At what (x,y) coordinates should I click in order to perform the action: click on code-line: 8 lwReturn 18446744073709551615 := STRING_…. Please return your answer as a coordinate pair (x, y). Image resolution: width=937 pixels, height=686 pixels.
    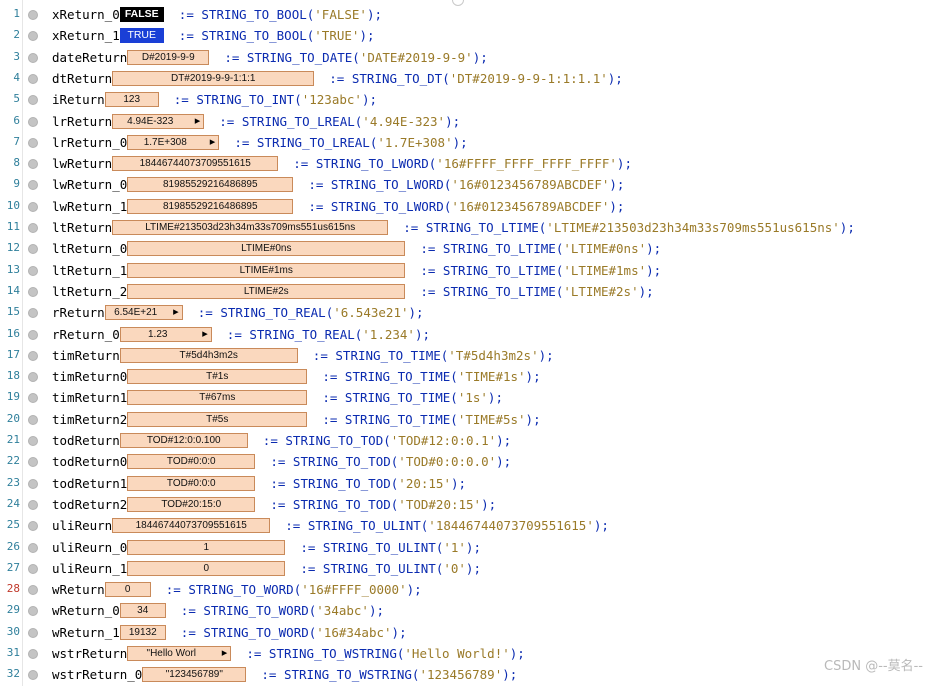
    Looking at the image, I should click on (468, 163).